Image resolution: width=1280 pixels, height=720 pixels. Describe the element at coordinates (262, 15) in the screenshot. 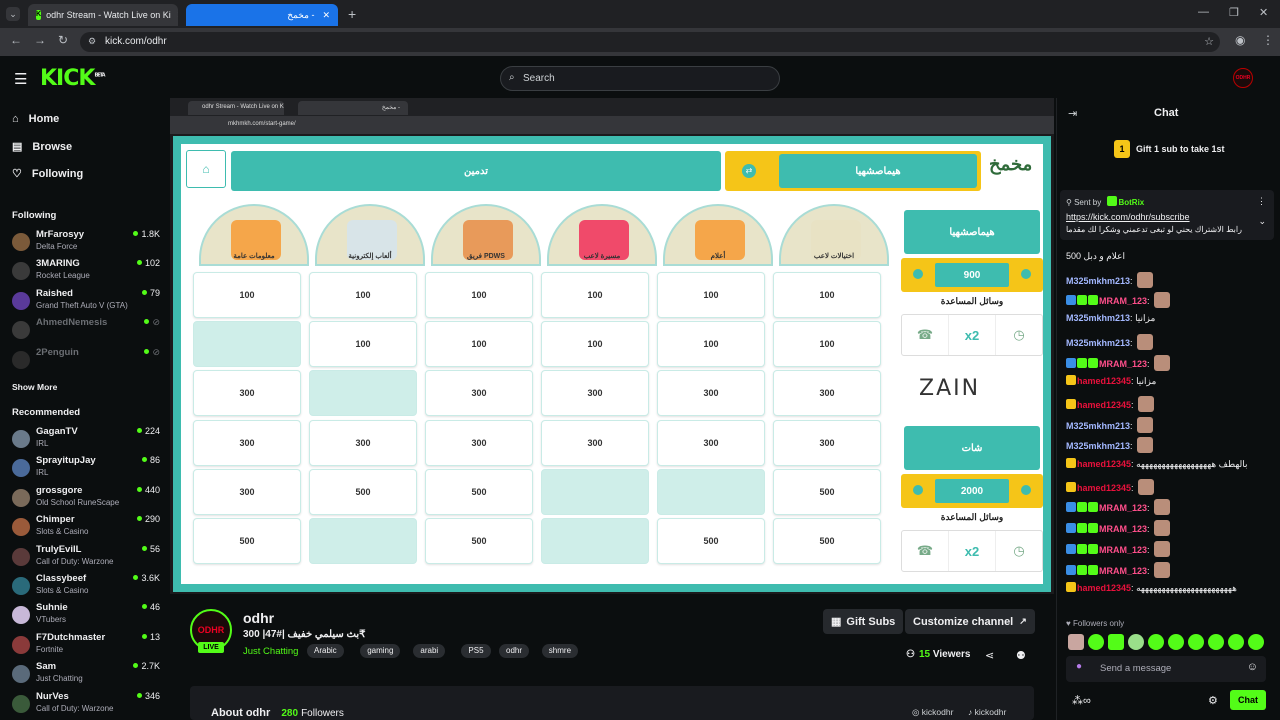

I see `browser-tab-mkhmkh: مخمخ - ✕` at that location.